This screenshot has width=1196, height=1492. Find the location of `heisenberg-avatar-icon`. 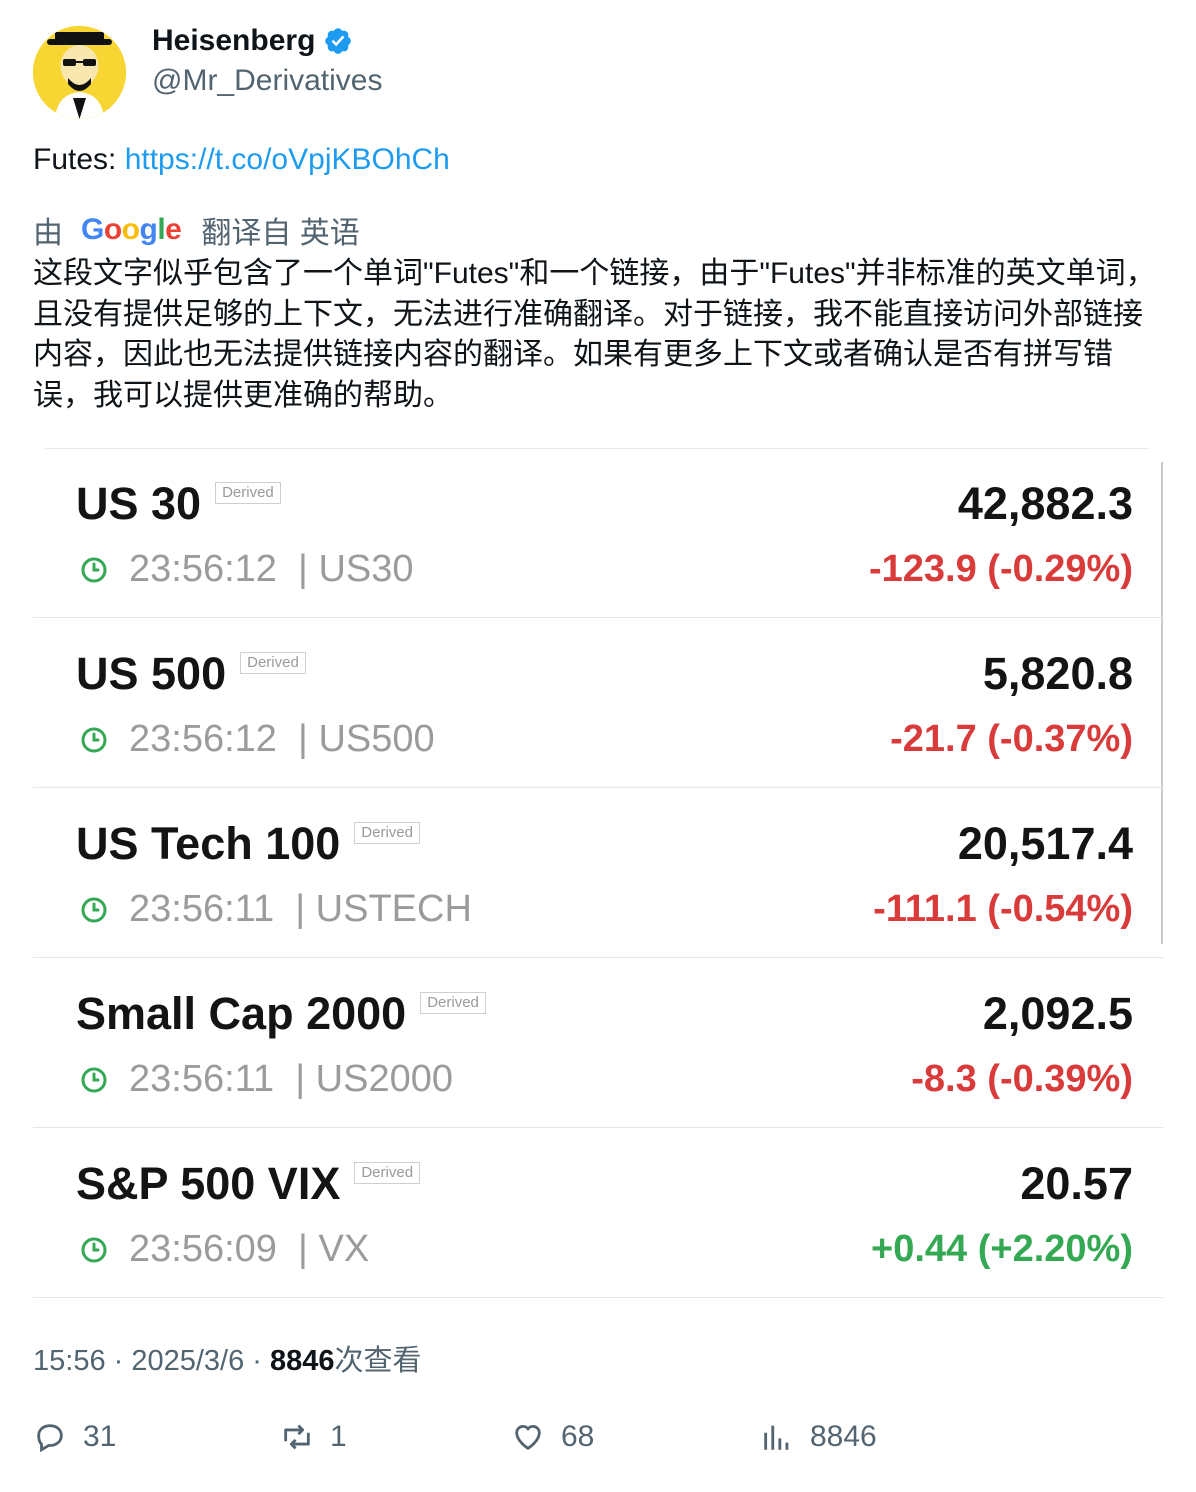

heisenberg-avatar-icon is located at coordinates (79, 72).